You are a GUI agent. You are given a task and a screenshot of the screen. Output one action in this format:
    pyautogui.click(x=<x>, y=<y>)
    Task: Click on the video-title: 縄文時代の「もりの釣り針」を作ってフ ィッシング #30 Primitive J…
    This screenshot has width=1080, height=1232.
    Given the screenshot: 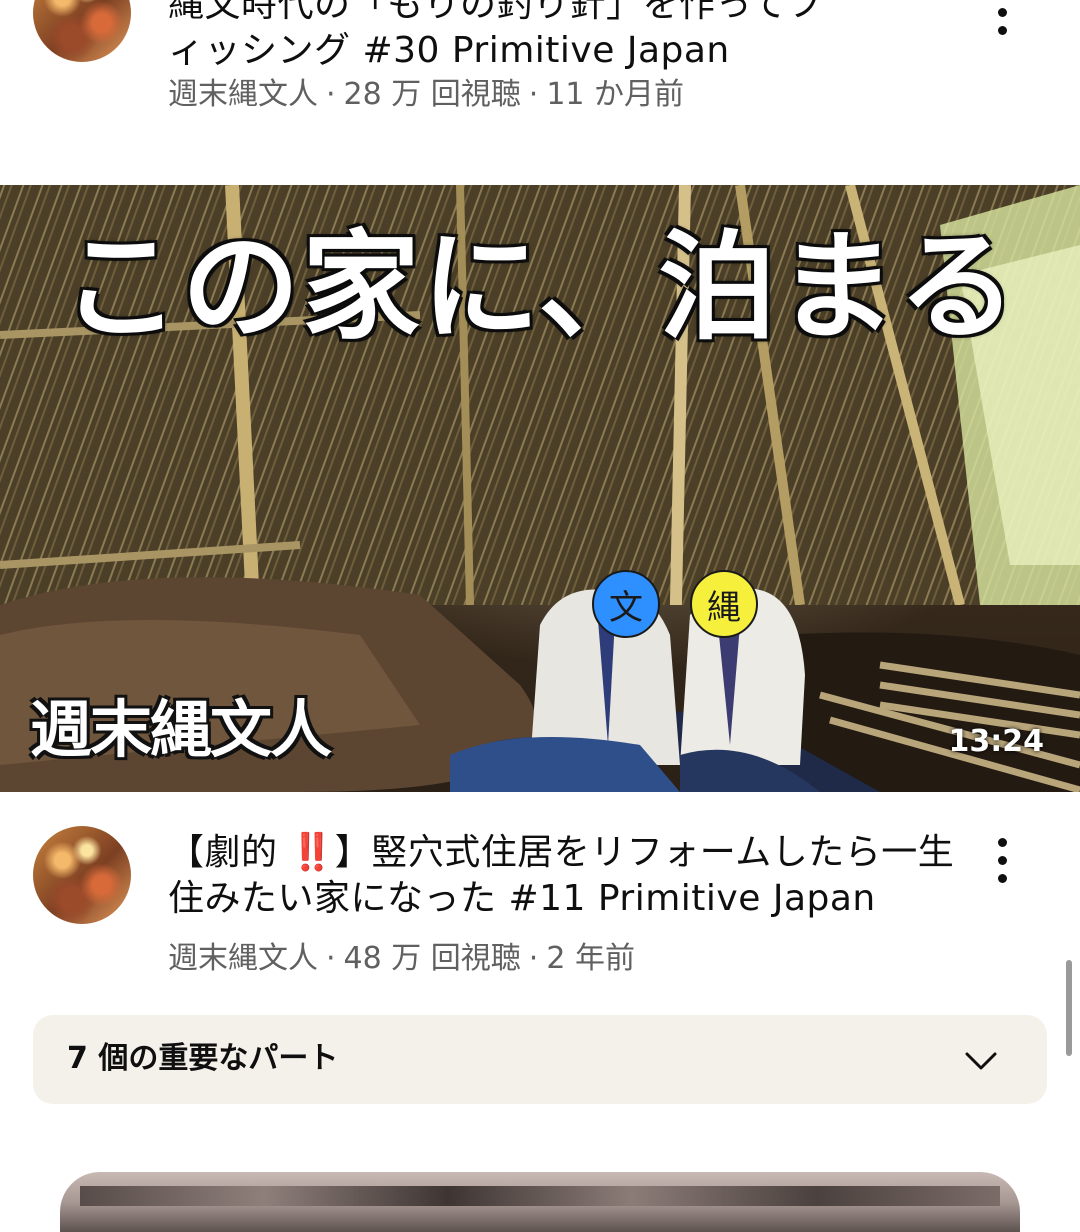 What is the action you would take?
    pyautogui.click(x=563, y=37)
    